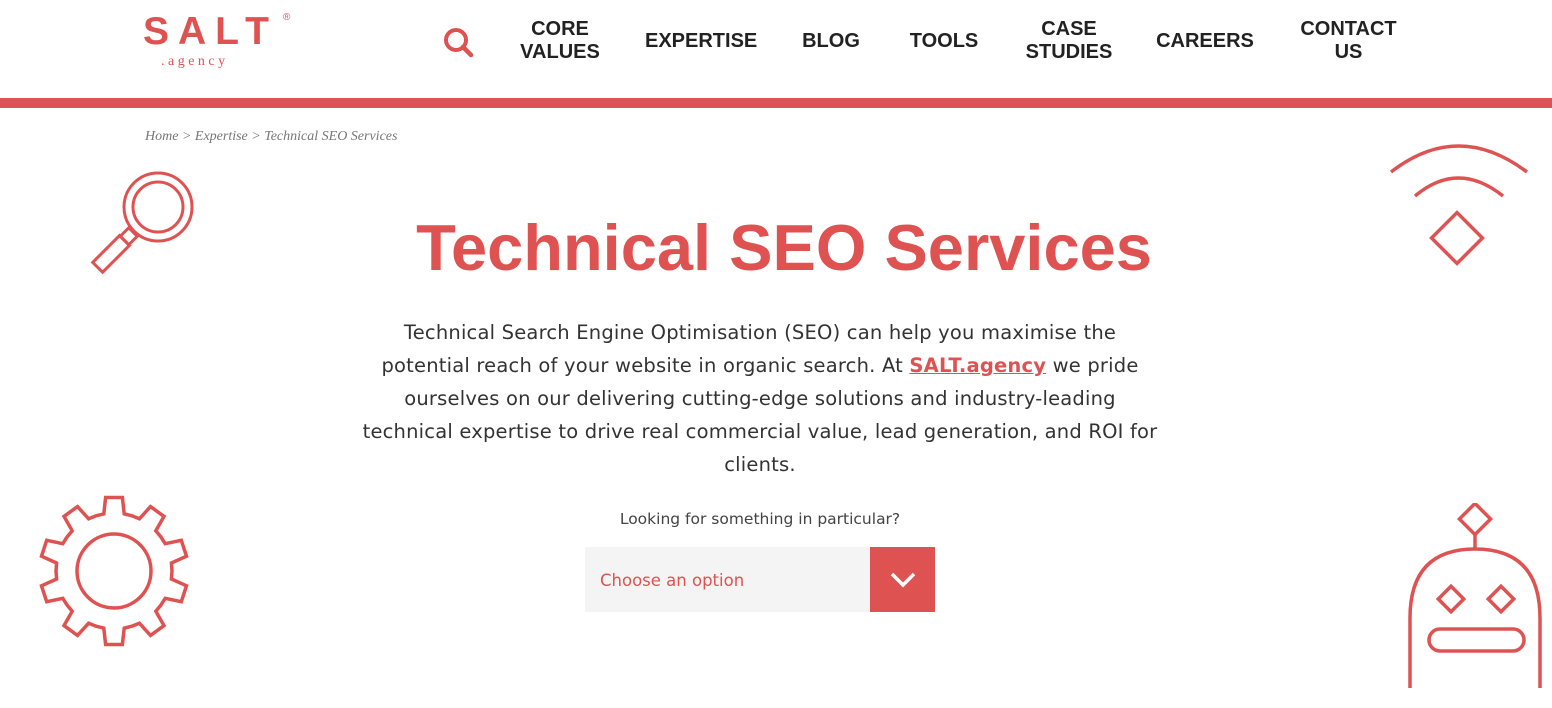  I want to click on breadcrumb-expertise: Expertise, so click(221, 136).